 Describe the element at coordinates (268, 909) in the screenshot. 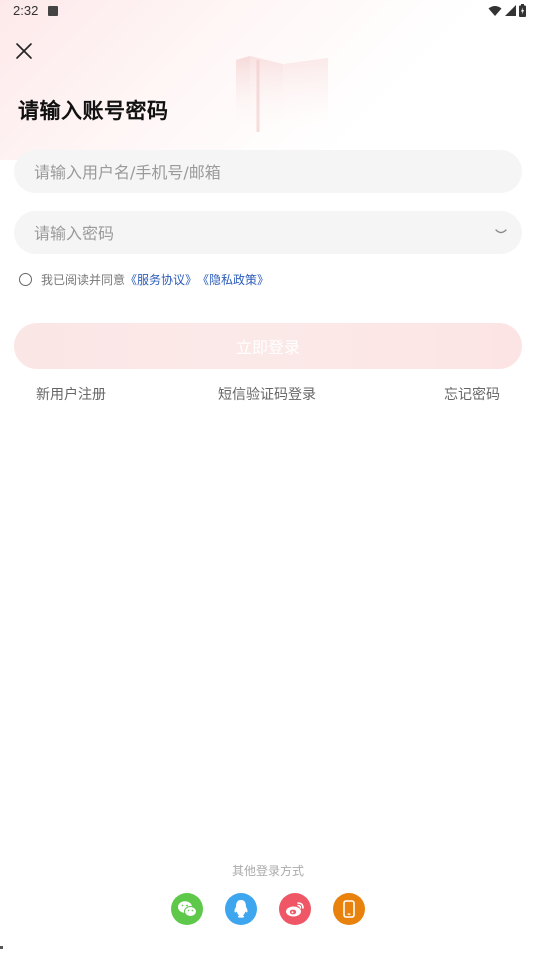

I see `social-login-row` at that location.